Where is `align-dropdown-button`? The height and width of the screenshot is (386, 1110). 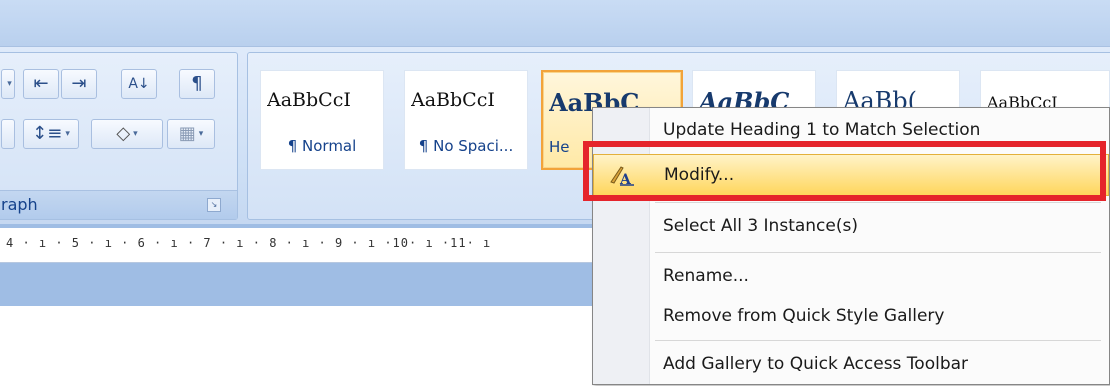
align-dropdown-button is located at coordinates (8, 134).